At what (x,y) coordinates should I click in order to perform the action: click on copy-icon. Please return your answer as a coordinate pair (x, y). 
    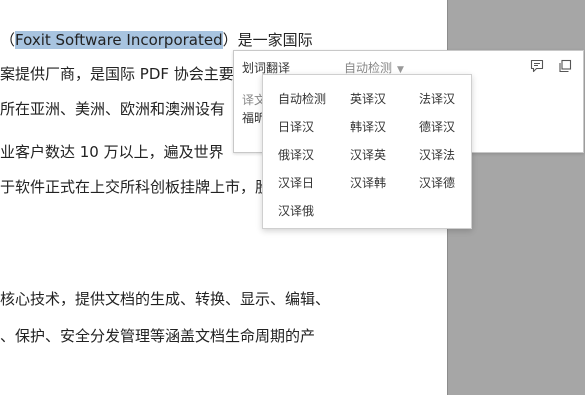
    Looking at the image, I should click on (565, 66).